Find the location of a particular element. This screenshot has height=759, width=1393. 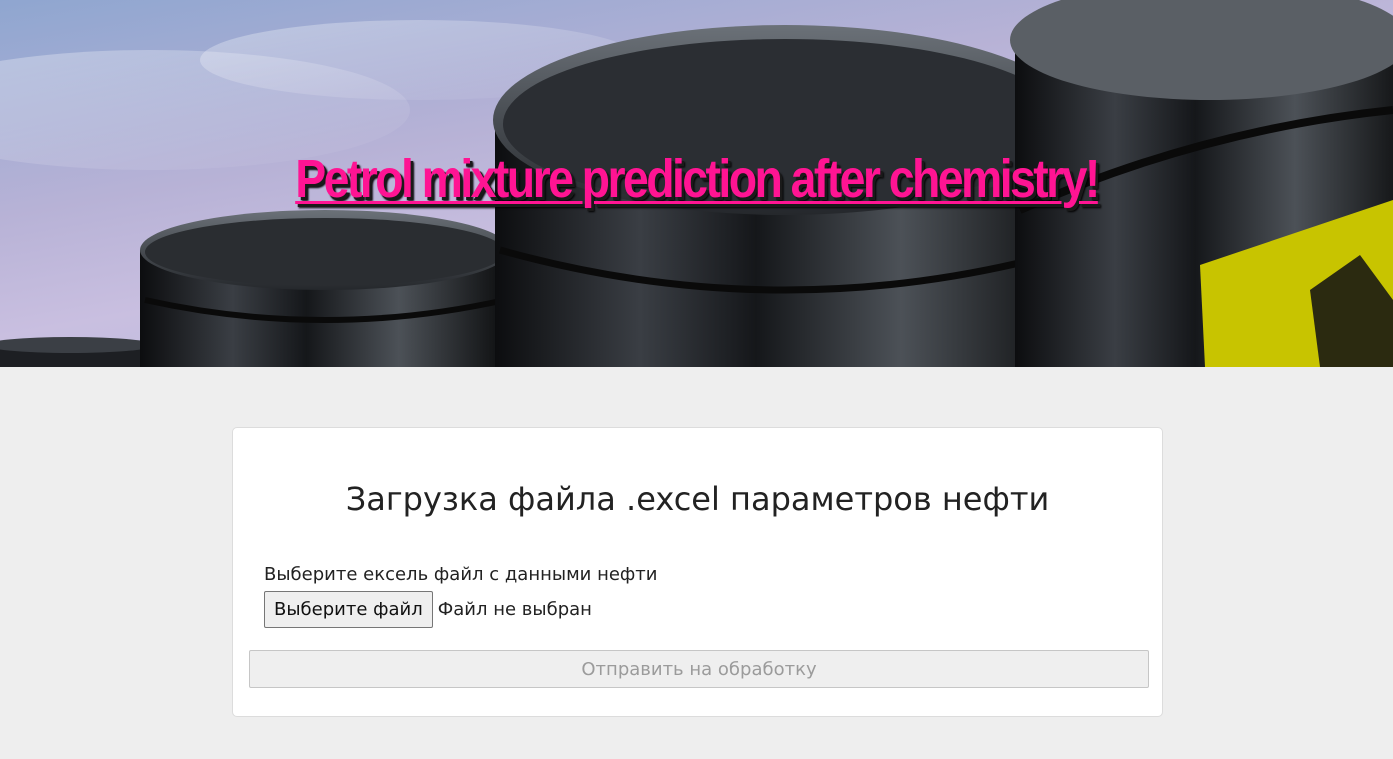

choose-file-button: Выберите файл is located at coordinates (348, 609).